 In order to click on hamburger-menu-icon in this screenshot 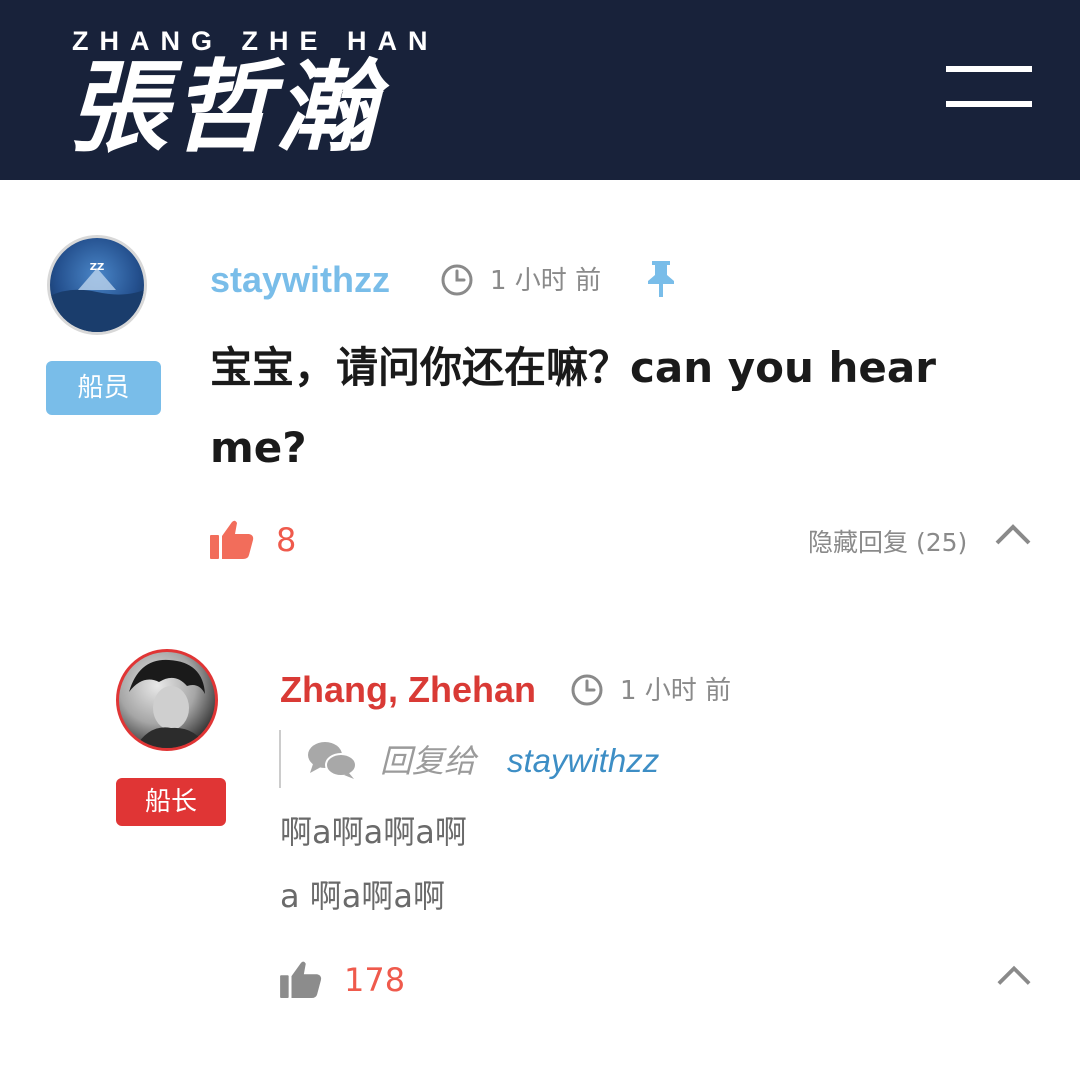, I will do `click(989, 88)`.